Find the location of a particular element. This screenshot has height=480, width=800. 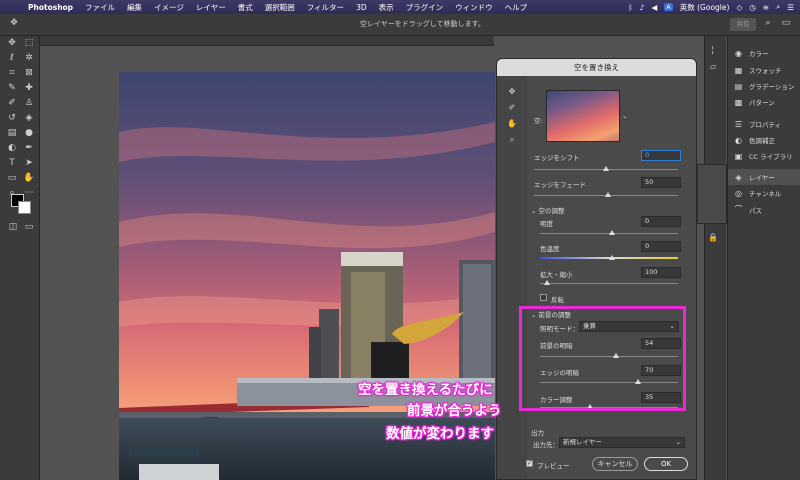

brush-tool-icon: ✐ is located at coordinates (12, 103).